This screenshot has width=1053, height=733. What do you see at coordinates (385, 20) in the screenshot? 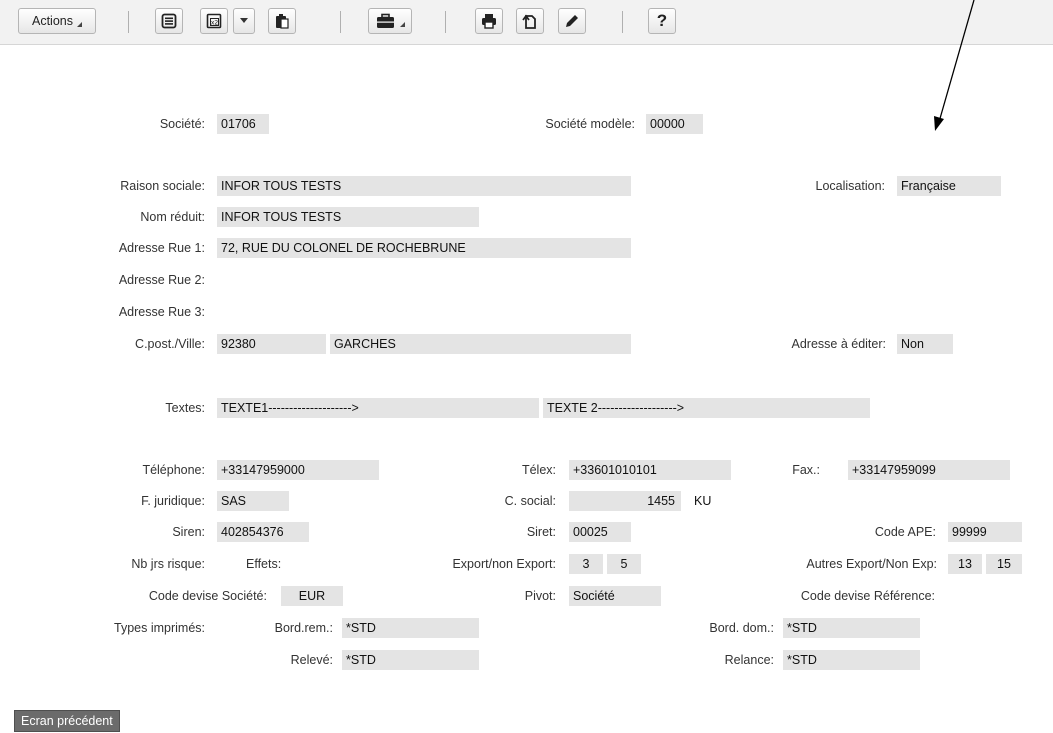
I see `briefcase-icon` at bounding box center [385, 20].